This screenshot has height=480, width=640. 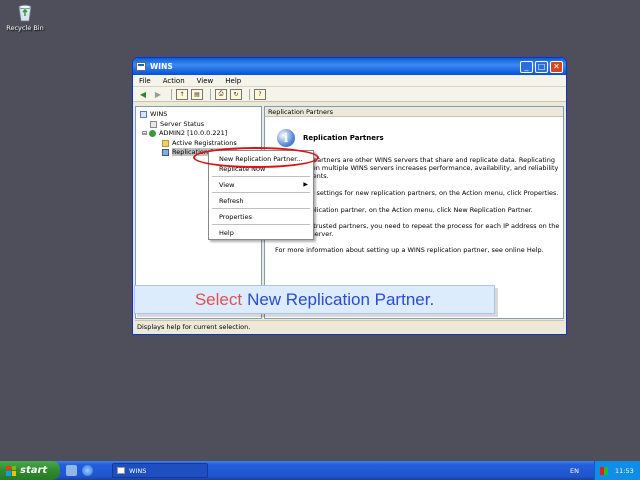 What do you see at coordinates (25, 28) in the screenshot?
I see `recycle-bin-label: Recycle Bin` at bounding box center [25, 28].